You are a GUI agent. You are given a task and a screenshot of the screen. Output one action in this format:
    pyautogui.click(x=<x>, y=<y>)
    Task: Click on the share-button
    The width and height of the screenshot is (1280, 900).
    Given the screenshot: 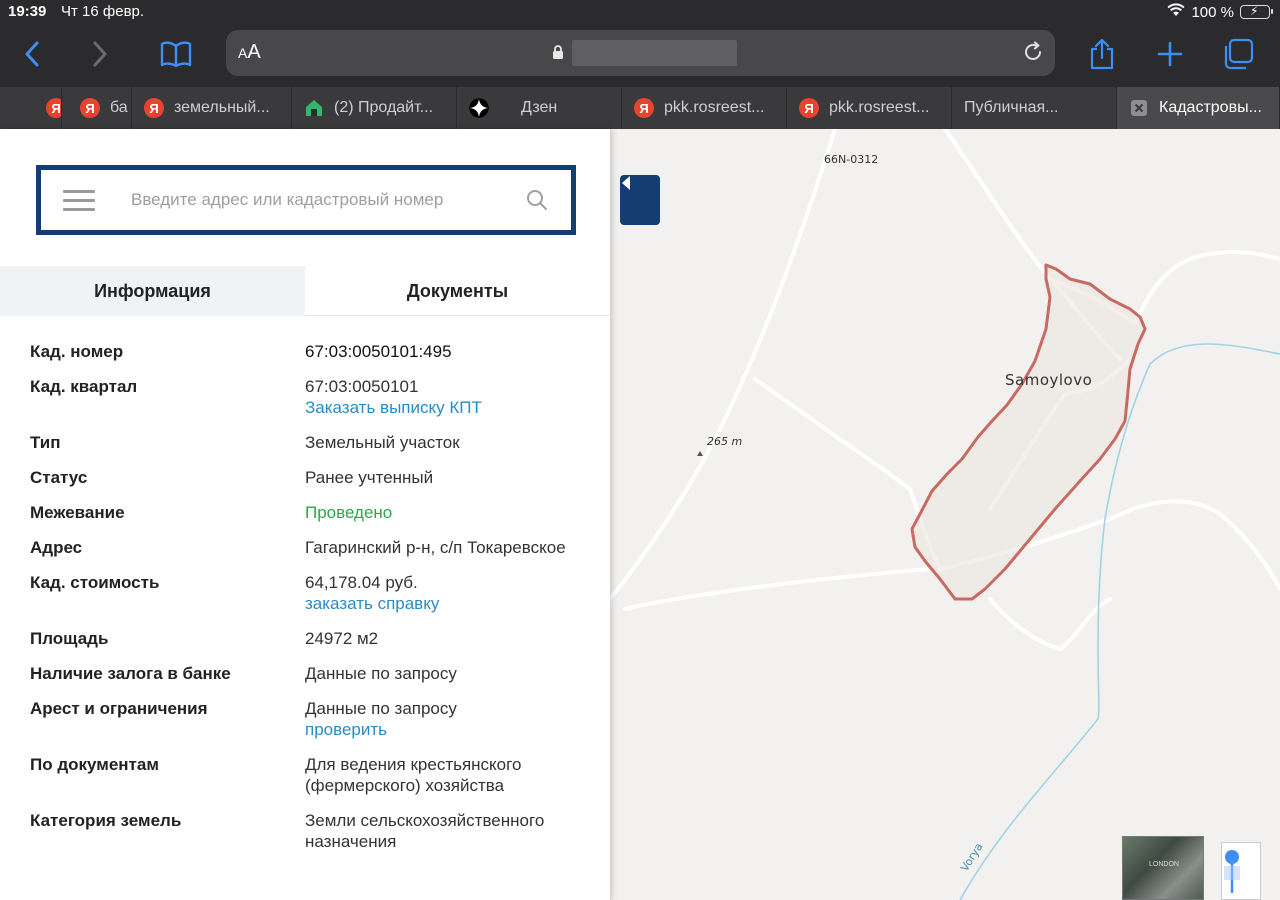 What is the action you would take?
    pyautogui.click(x=1102, y=54)
    